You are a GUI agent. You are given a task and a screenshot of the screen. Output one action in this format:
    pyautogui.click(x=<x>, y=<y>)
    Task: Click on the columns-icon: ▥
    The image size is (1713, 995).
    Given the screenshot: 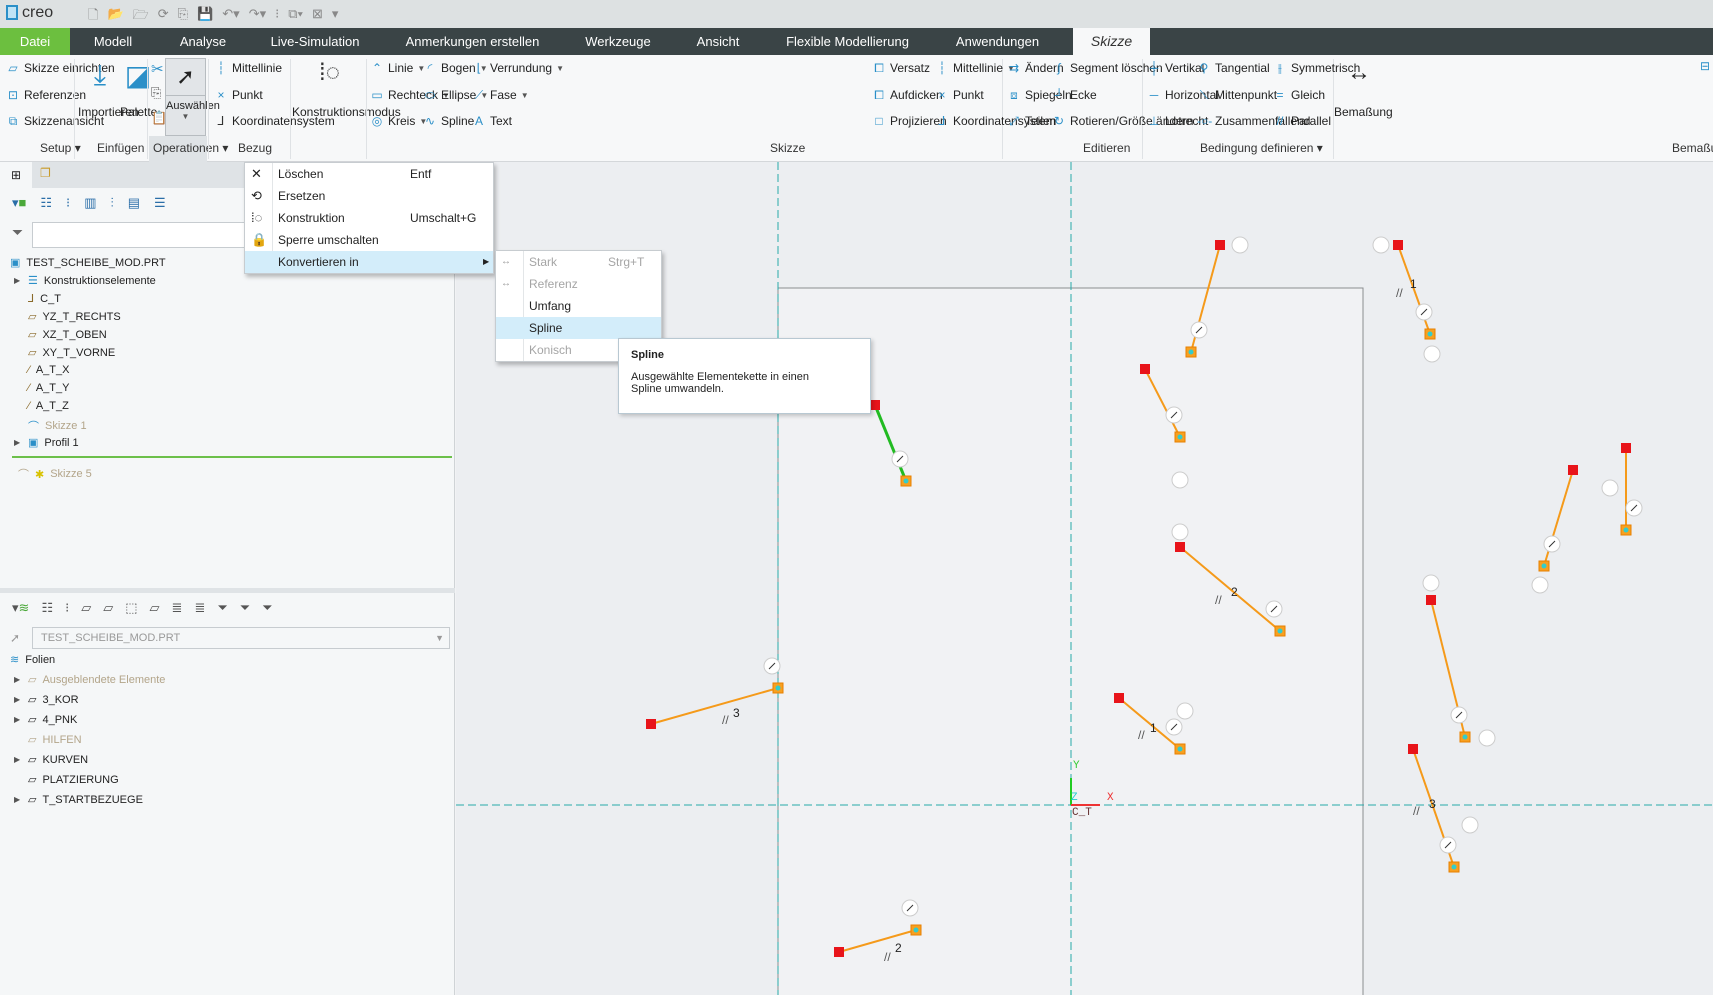 What is the action you would take?
    pyautogui.click(x=90, y=203)
    